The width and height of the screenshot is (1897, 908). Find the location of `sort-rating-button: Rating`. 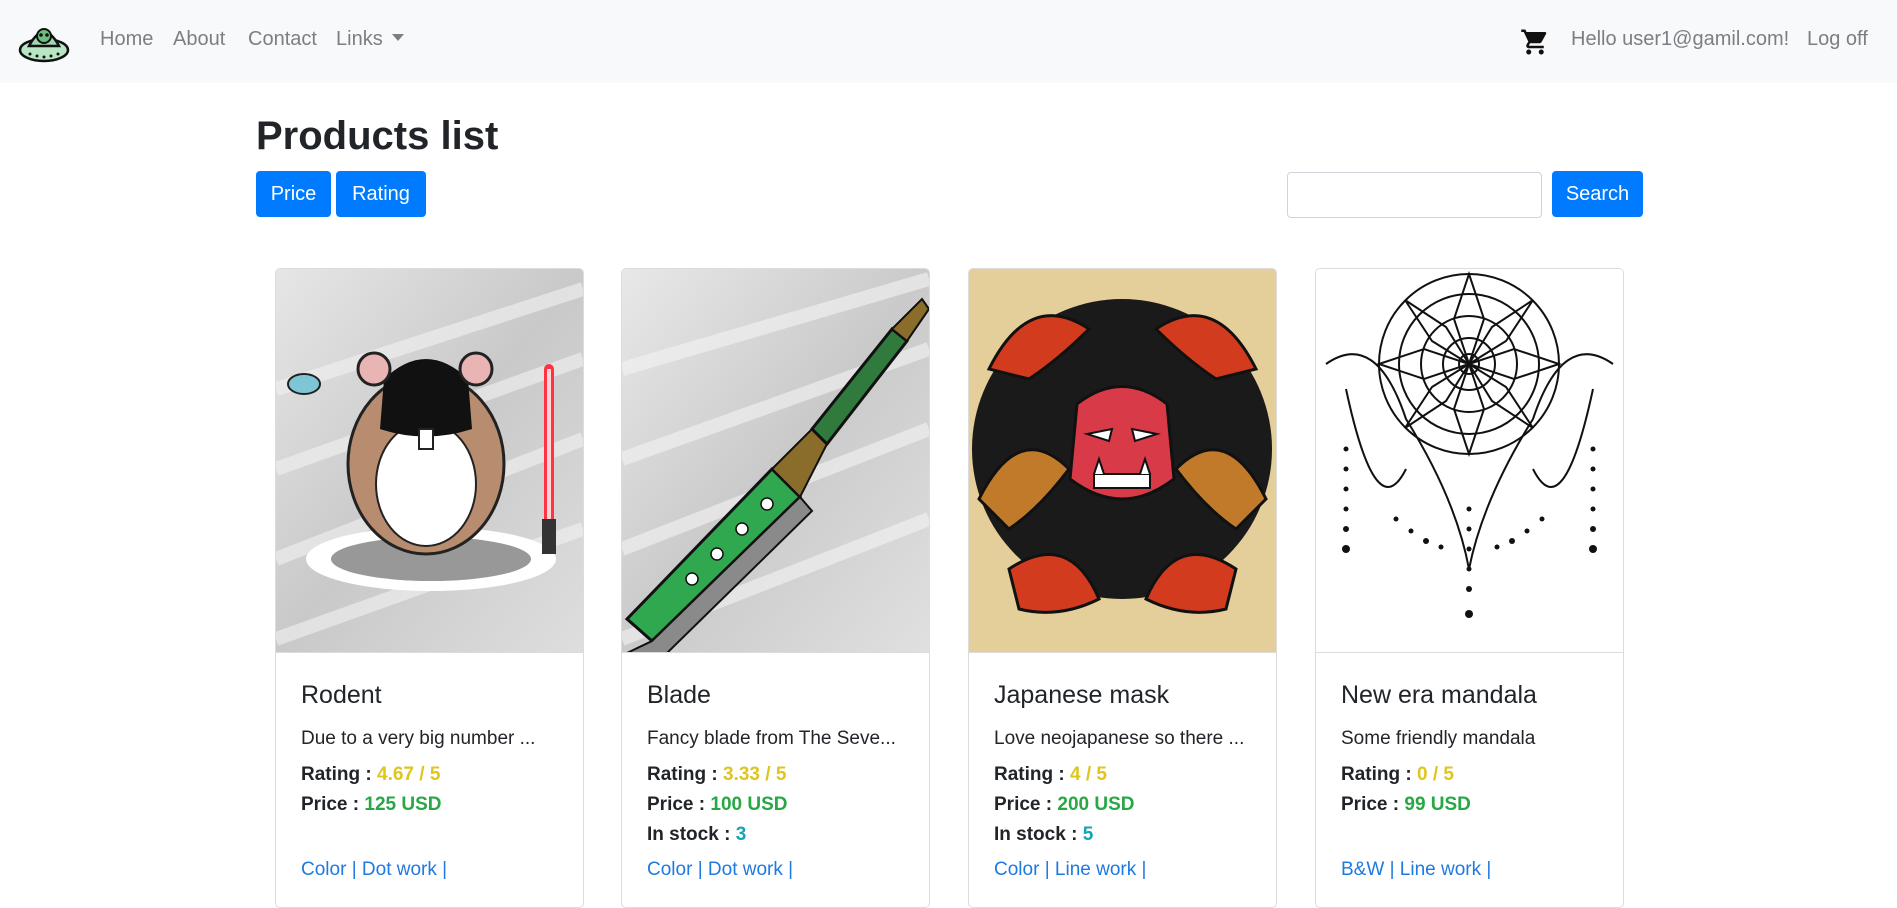

sort-rating-button: Rating is located at coordinates (381, 194).